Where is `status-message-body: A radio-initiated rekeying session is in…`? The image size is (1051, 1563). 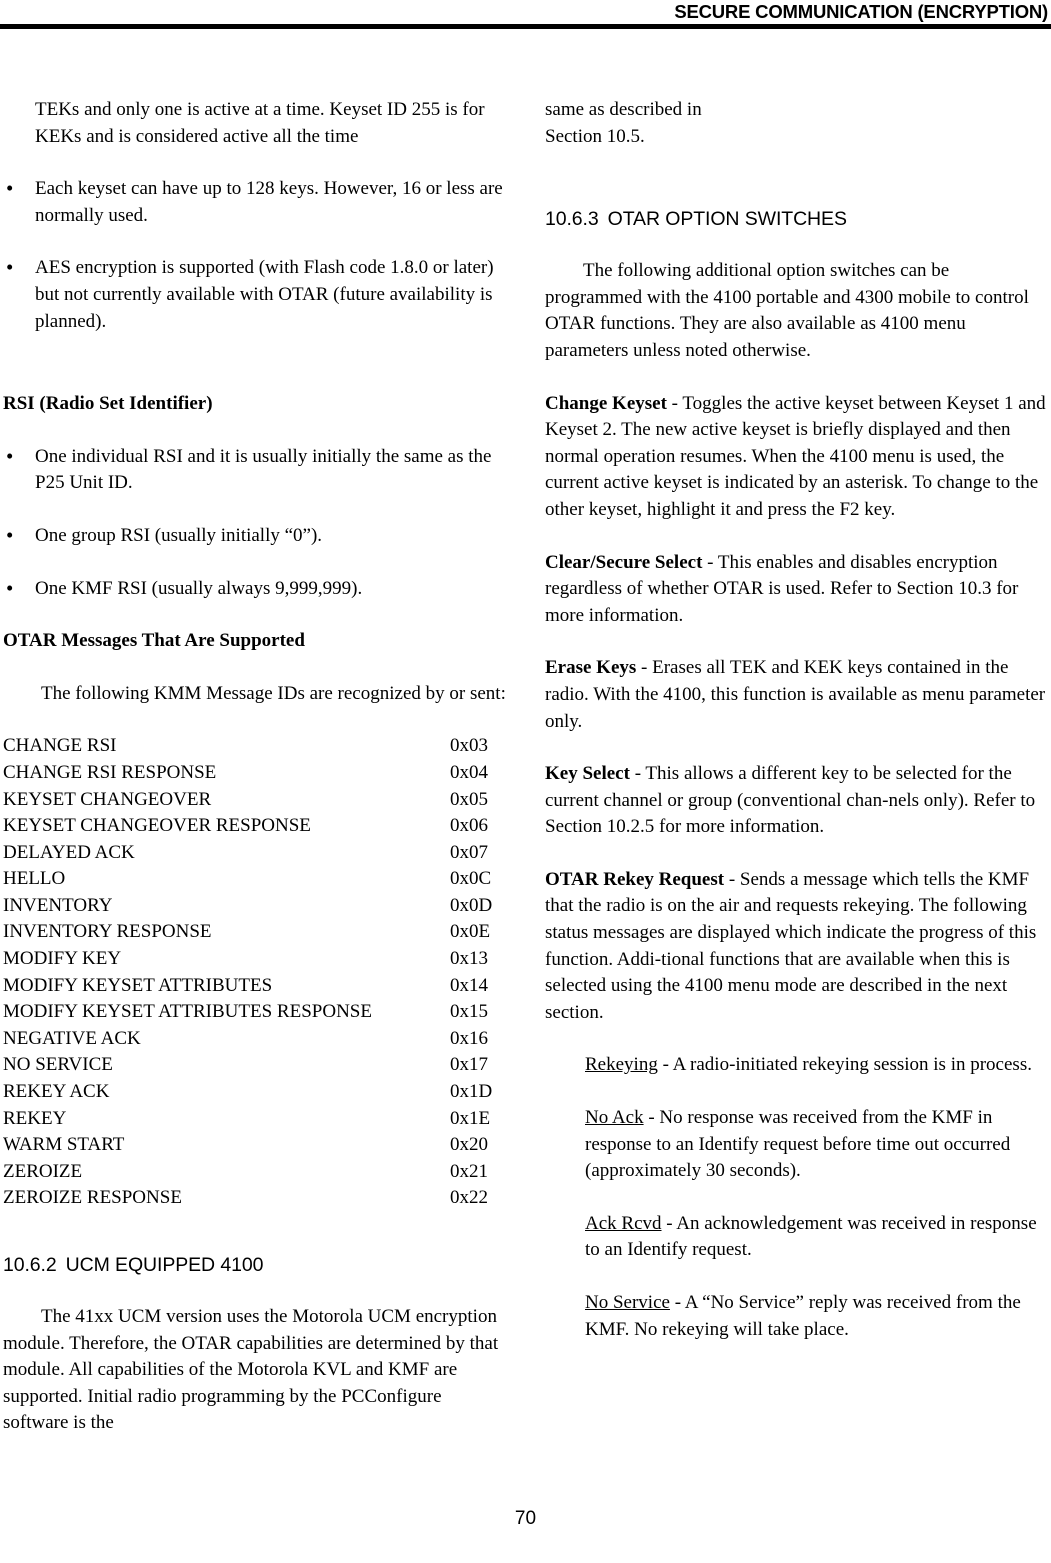
status-message-body: A radio-initiated rekeying session is in… is located at coordinates (852, 1065).